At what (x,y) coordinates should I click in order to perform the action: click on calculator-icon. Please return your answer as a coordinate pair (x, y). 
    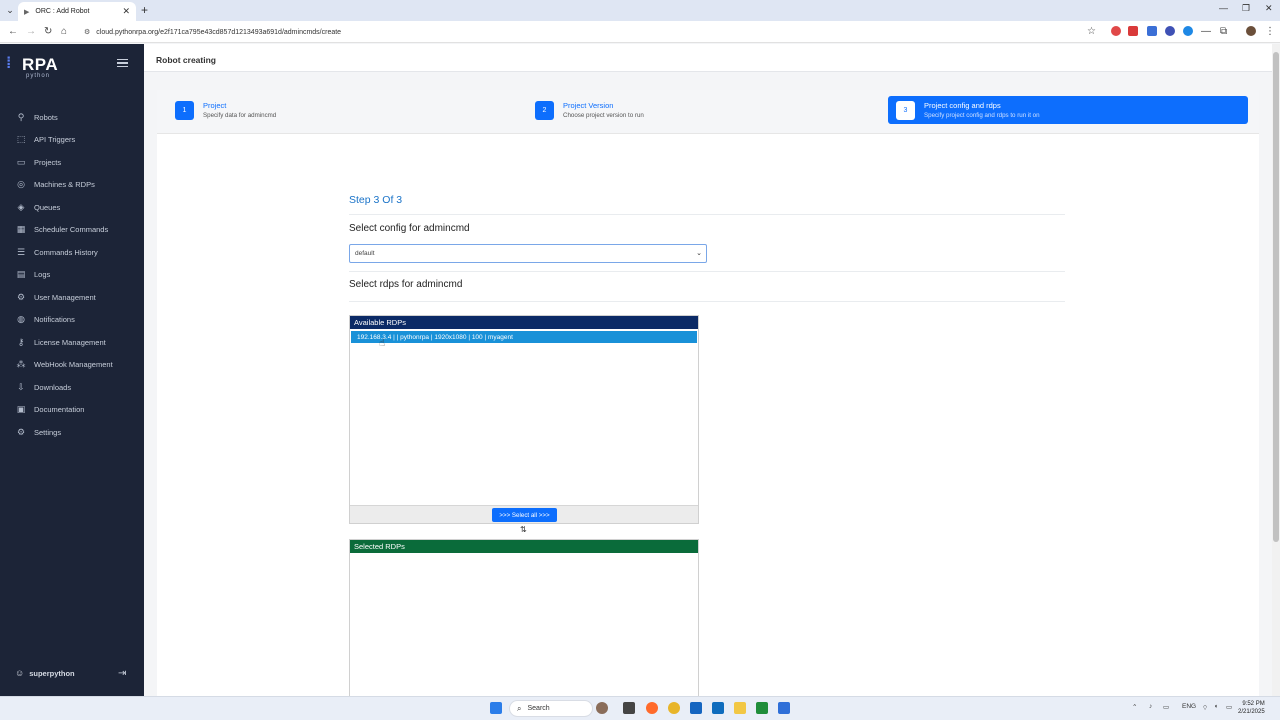
    Looking at the image, I should click on (784, 708).